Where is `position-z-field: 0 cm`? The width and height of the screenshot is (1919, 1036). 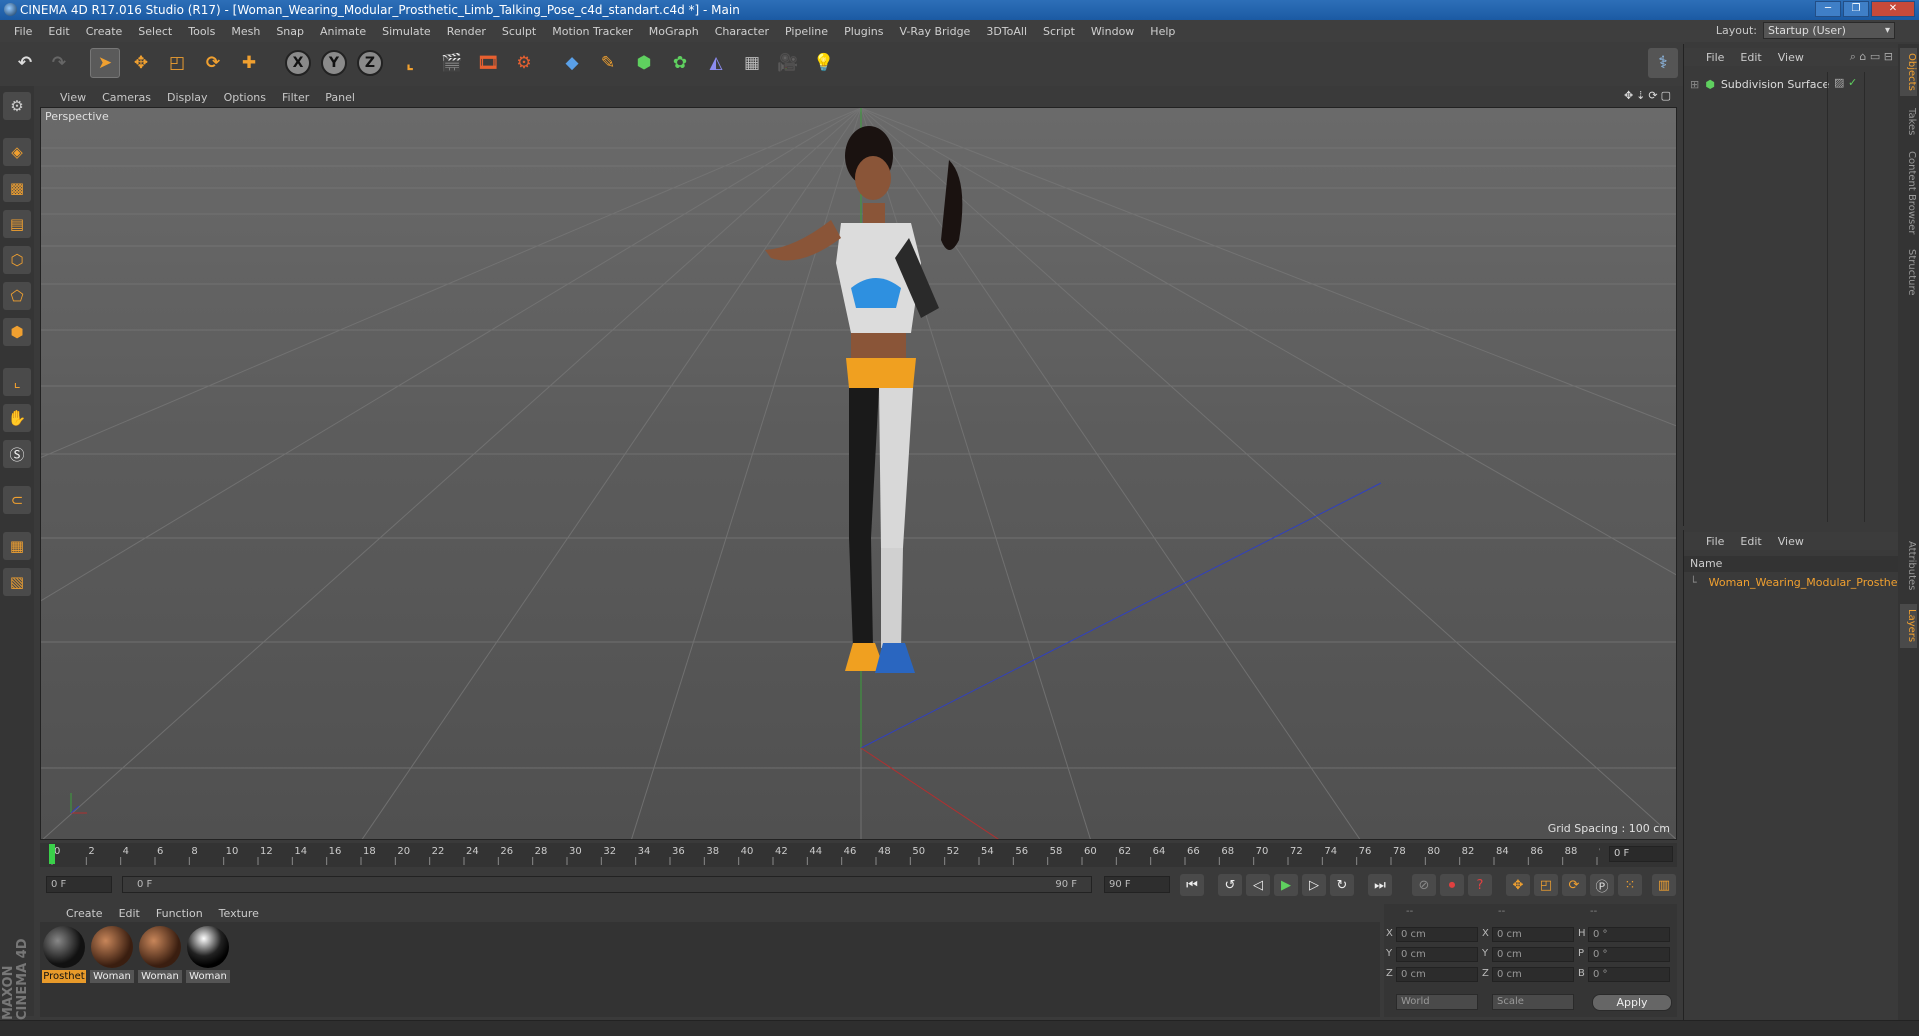
position-z-field: 0 cm is located at coordinates (1437, 974).